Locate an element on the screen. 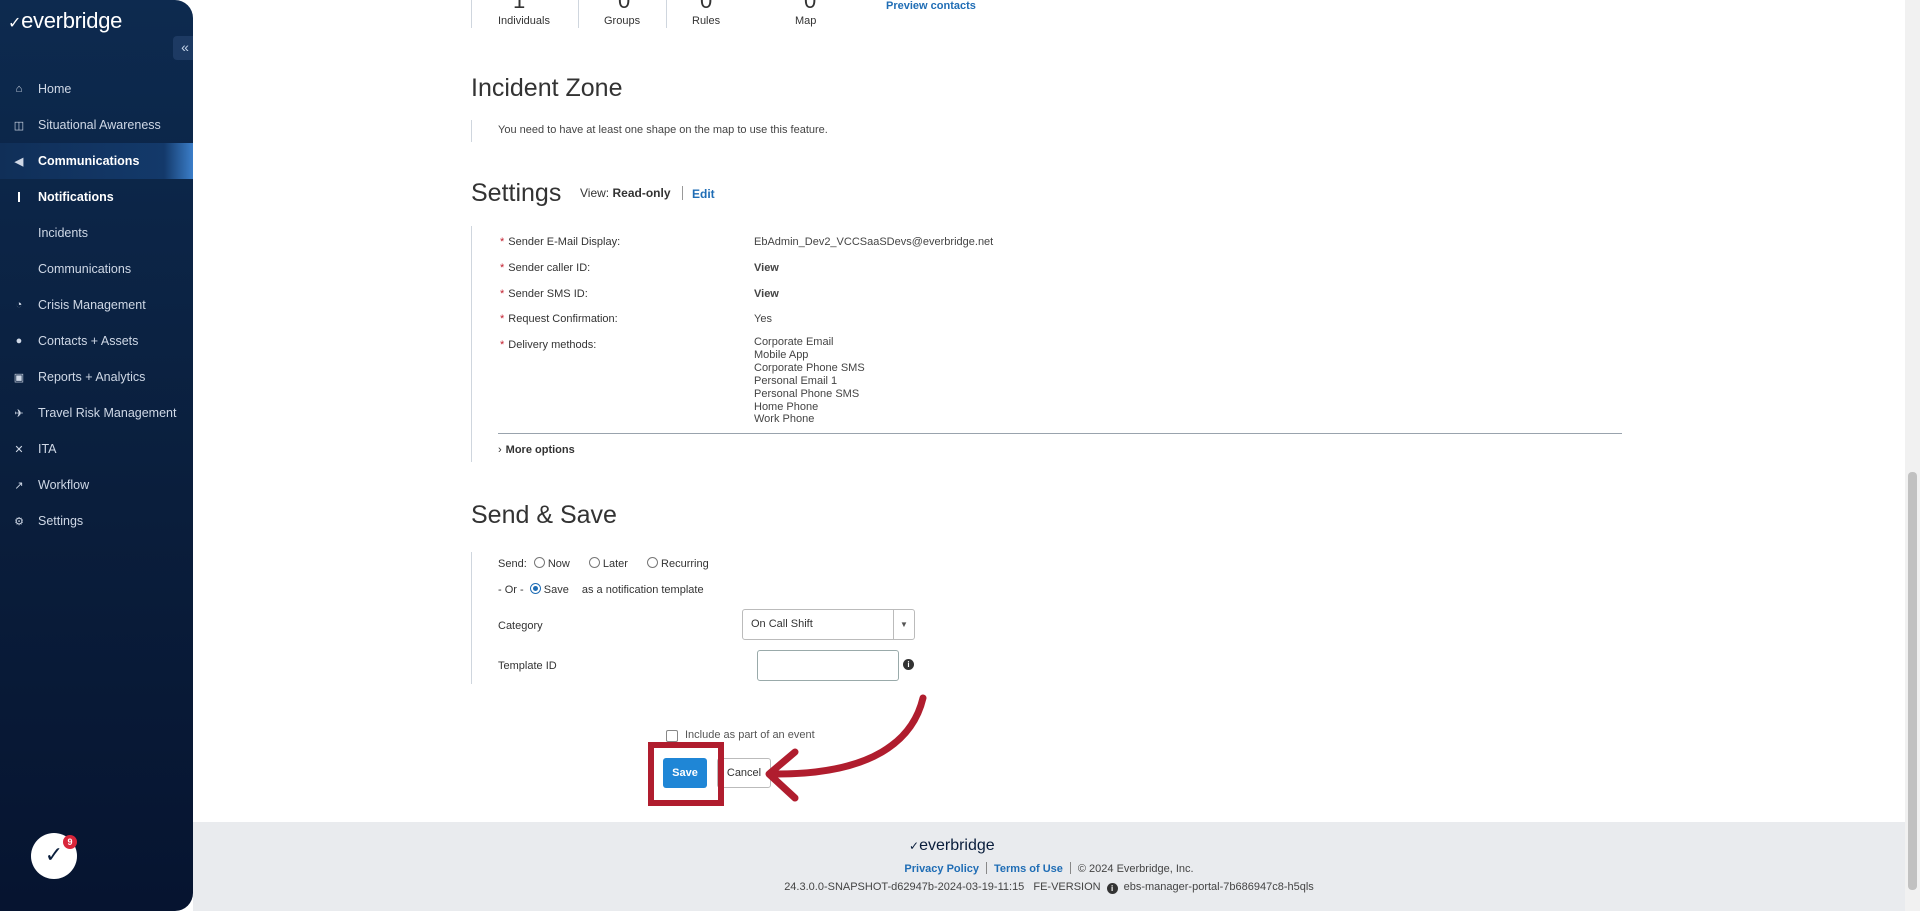 The width and height of the screenshot is (1920, 911). template-id-label: Template ID is located at coordinates (527, 666).